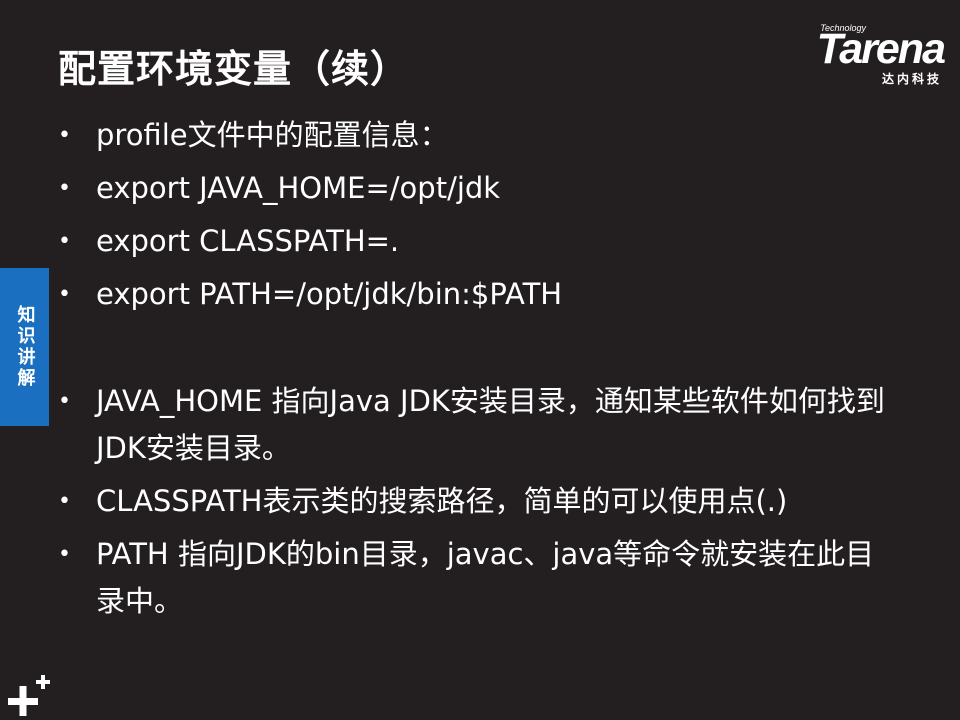  I want to click on logo-brand: Tarena, so click(881, 49).